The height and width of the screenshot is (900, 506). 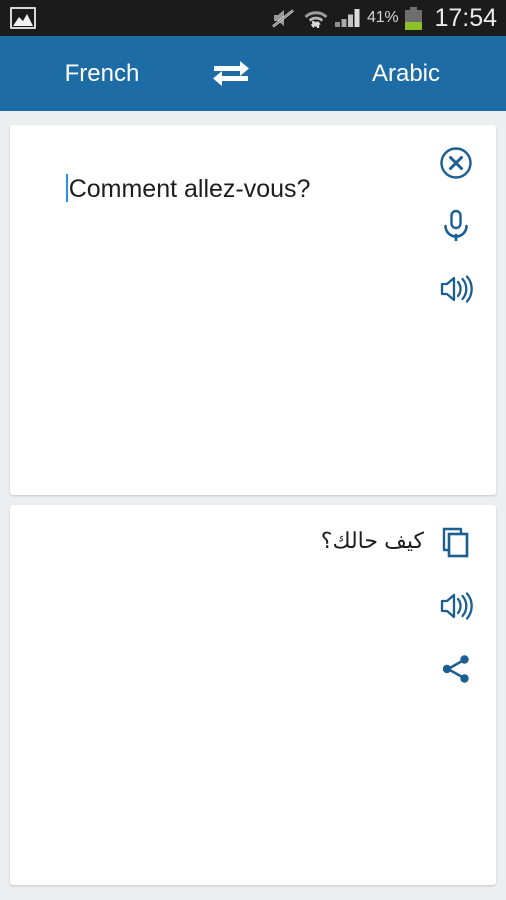 What do you see at coordinates (189, 189) in the screenshot?
I see `source-text-value: Comment allez-vous?` at bounding box center [189, 189].